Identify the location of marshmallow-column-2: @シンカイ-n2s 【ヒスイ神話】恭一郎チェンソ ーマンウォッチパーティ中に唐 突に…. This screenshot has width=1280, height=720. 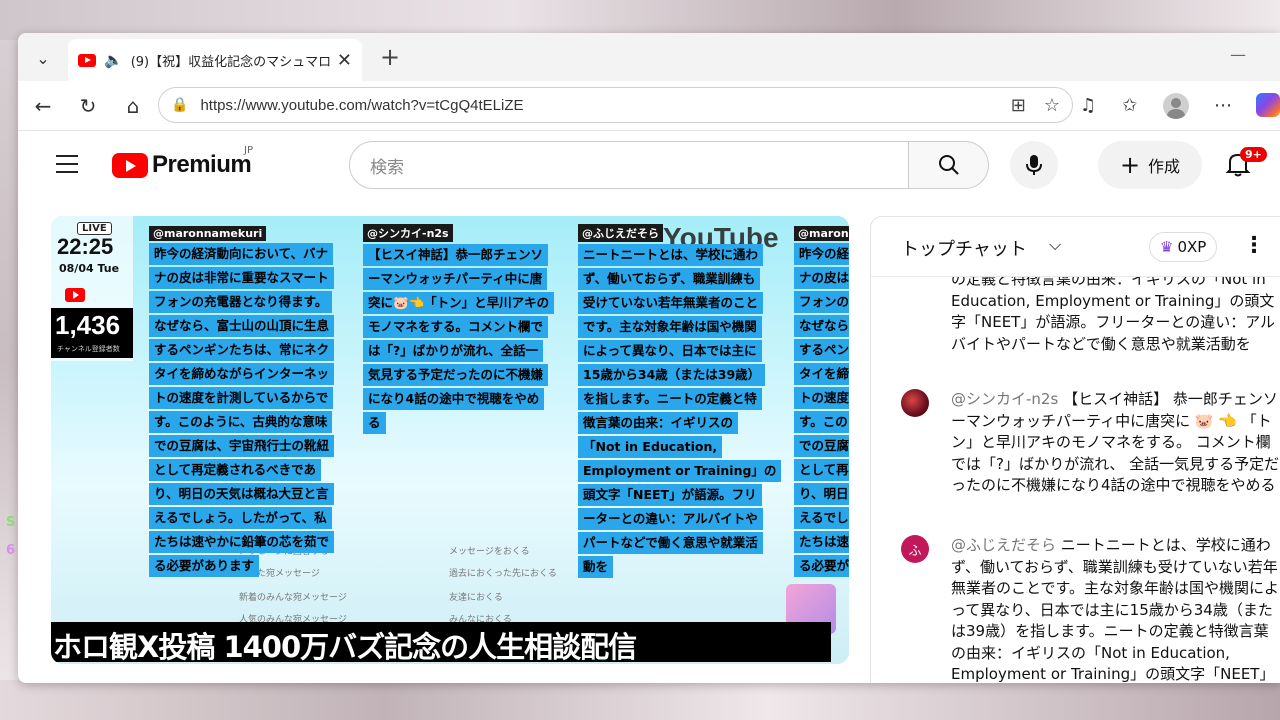
(468, 329).